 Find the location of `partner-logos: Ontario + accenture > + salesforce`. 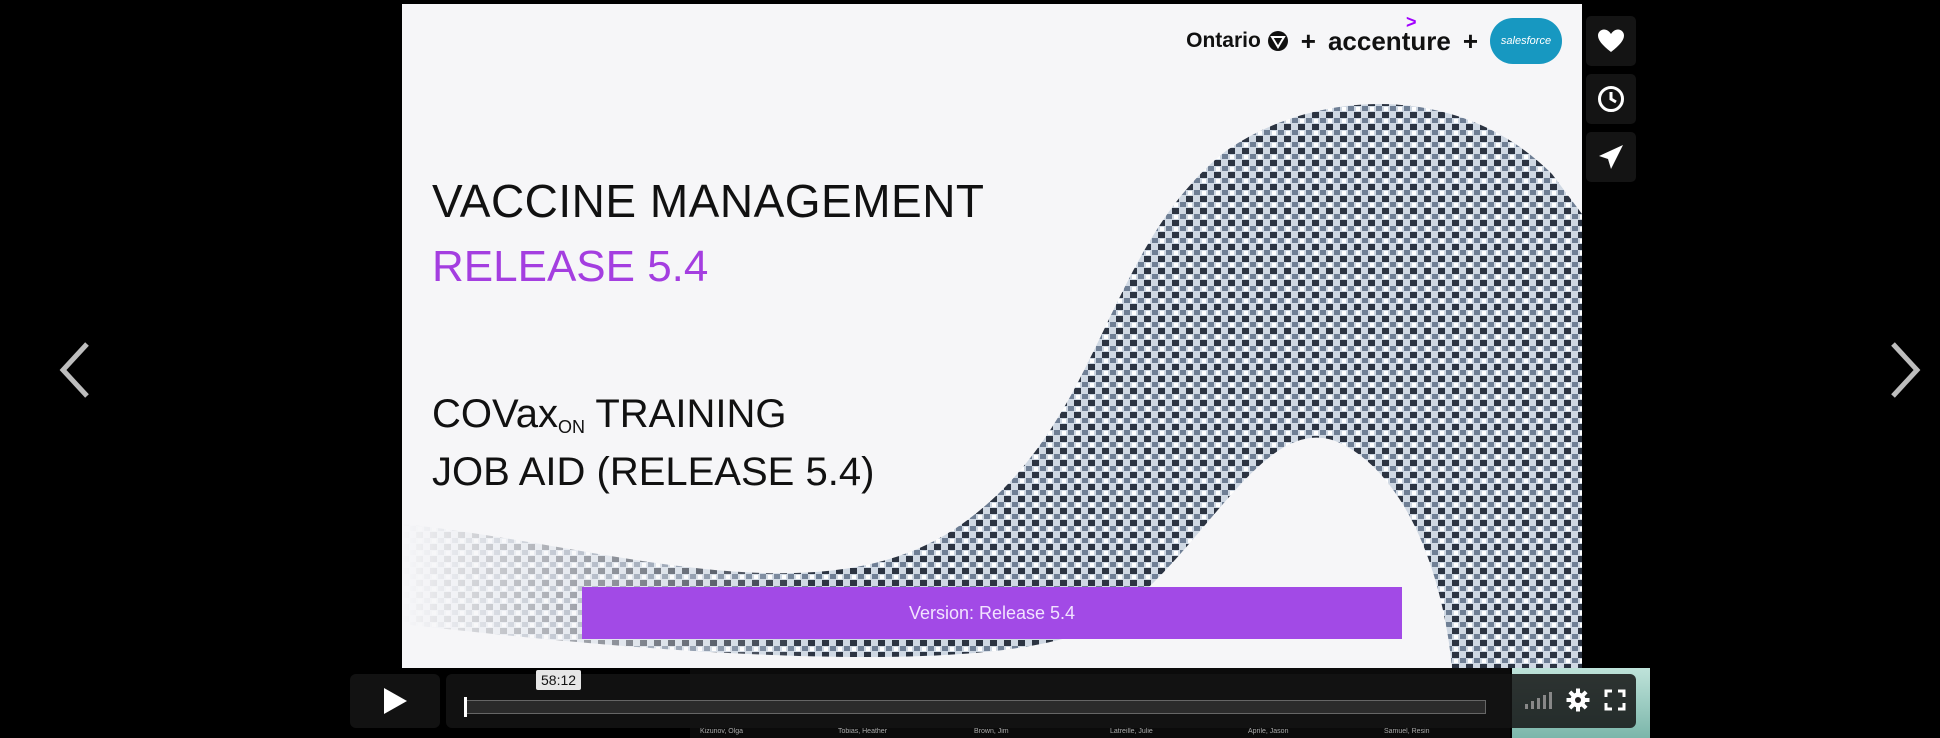

partner-logos: Ontario + accenture > + salesforce is located at coordinates (1374, 39).